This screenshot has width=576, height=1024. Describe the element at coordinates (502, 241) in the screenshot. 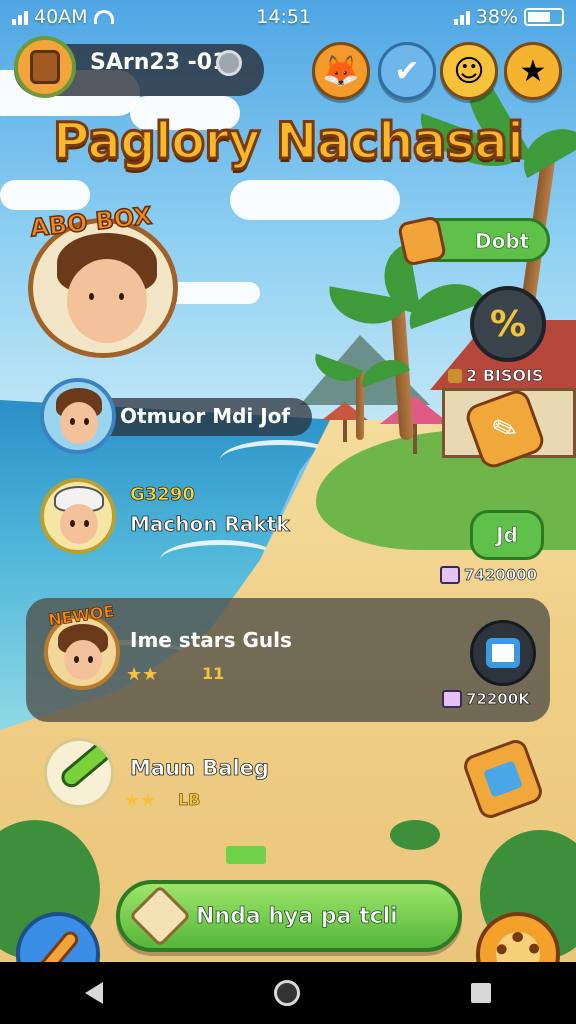

I see `dobt-label: Dobt` at that location.